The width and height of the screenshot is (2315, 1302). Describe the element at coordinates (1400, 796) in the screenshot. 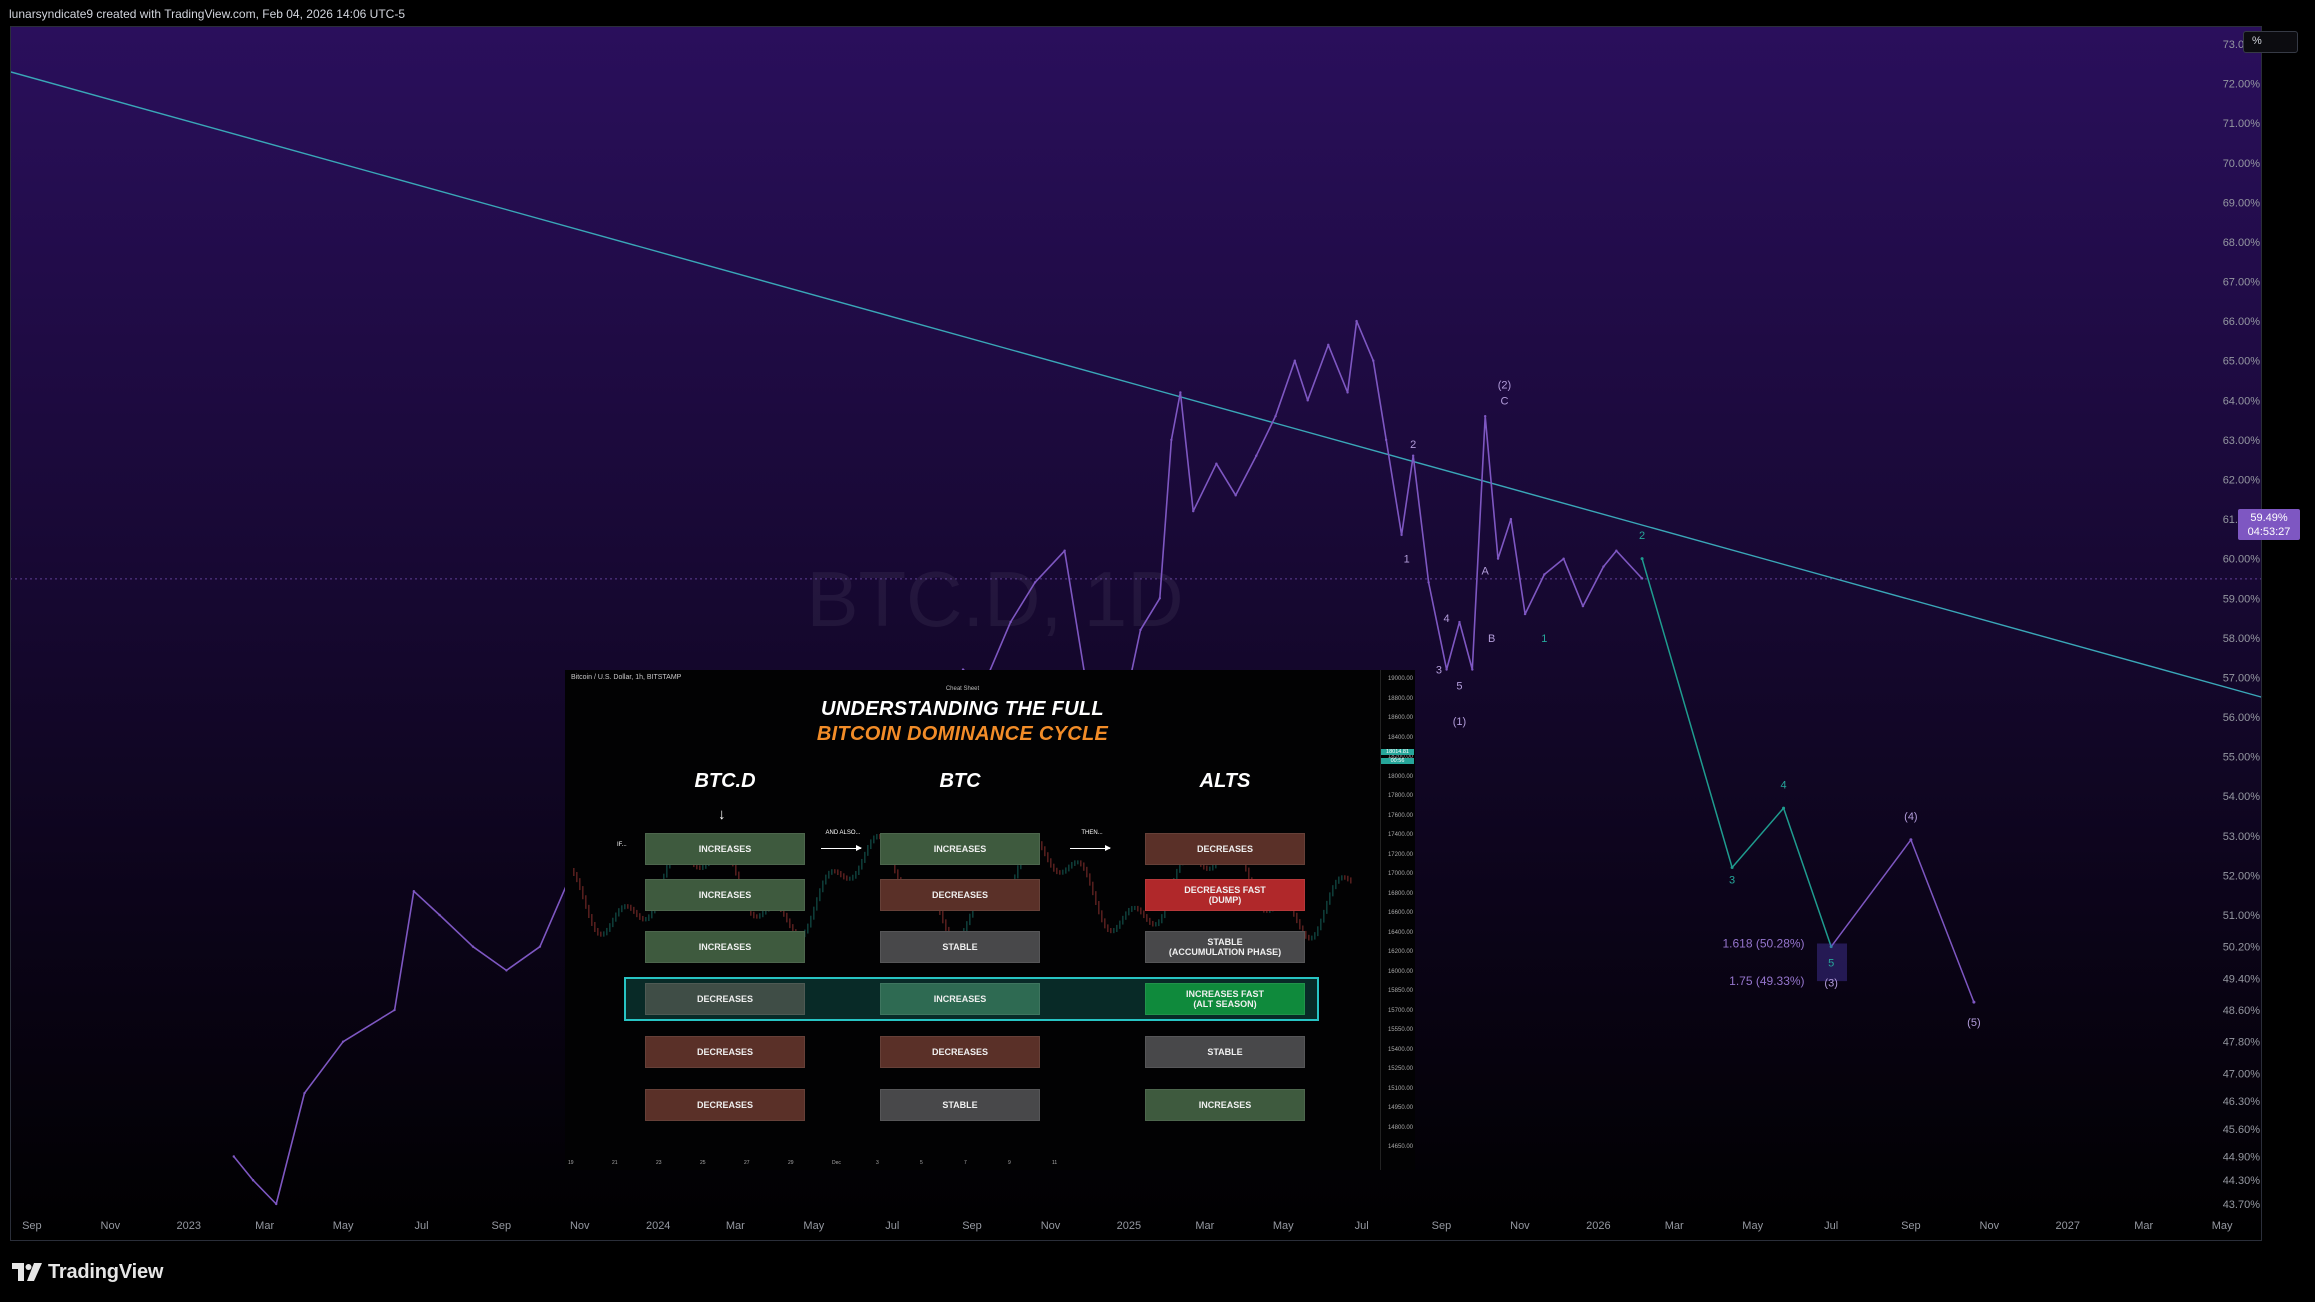

I see `inset-scale-label: 17800.00` at that location.